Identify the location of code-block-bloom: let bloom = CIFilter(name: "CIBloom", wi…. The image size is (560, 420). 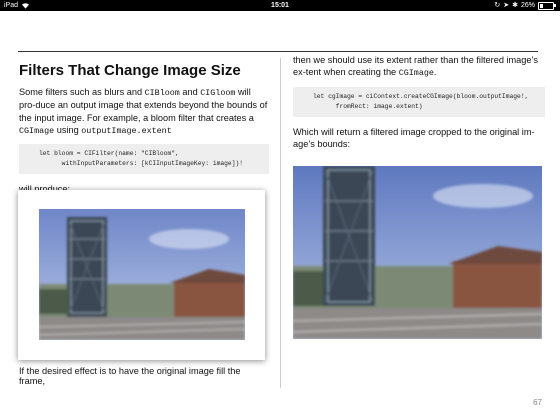
(144, 159).